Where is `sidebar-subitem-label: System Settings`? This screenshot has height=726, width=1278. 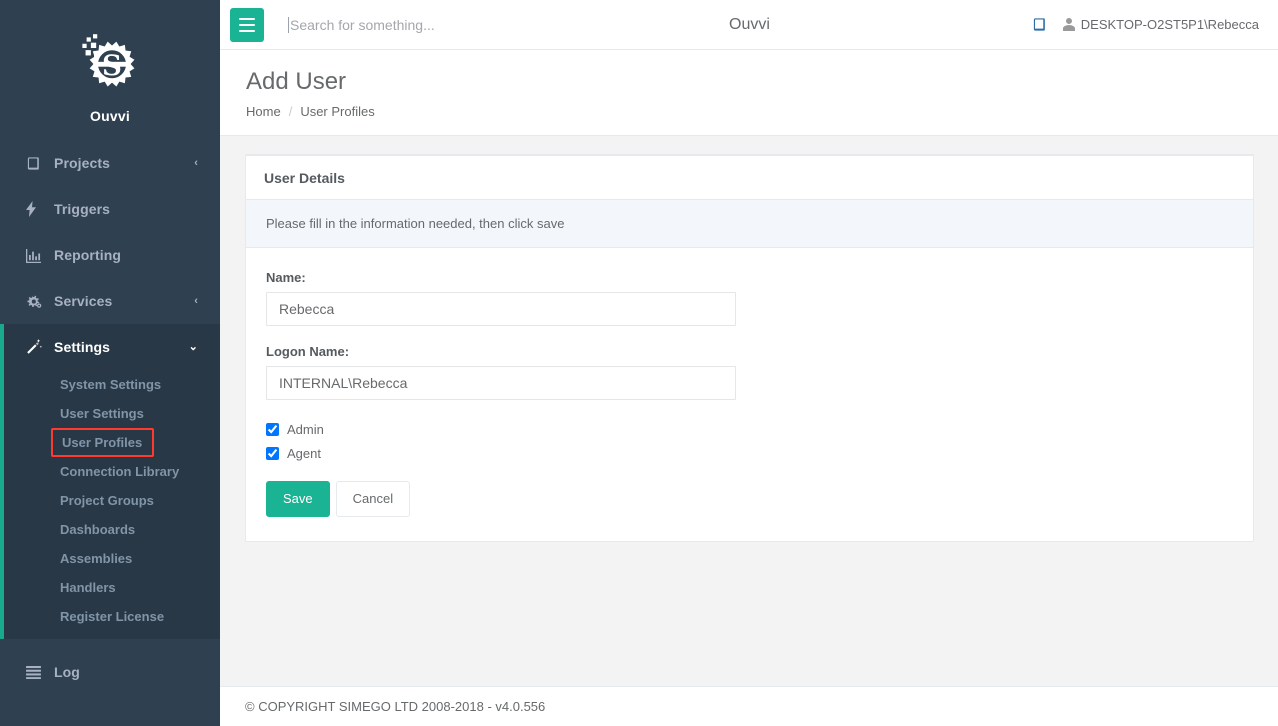
sidebar-subitem-label: System Settings is located at coordinates (112, 384).